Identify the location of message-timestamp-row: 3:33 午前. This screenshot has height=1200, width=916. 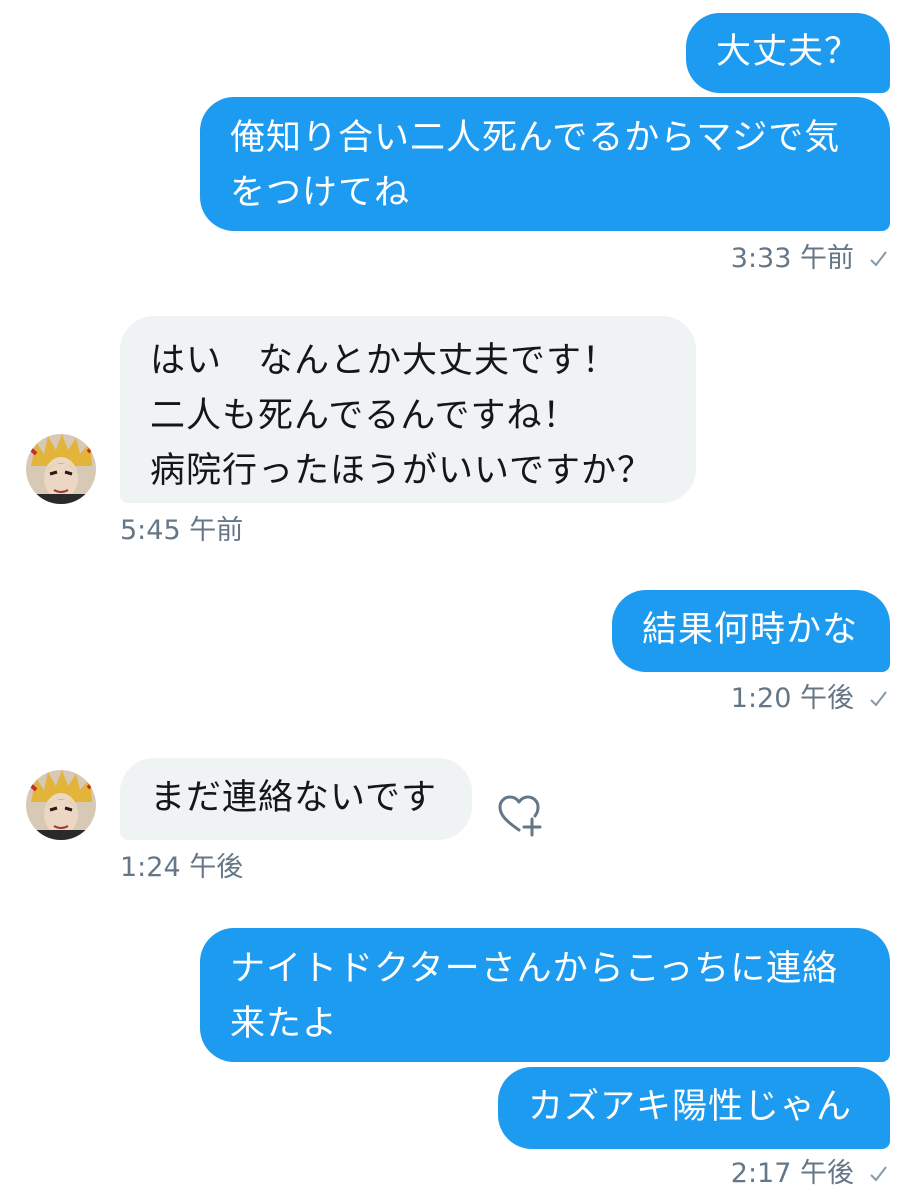
(809, 259).